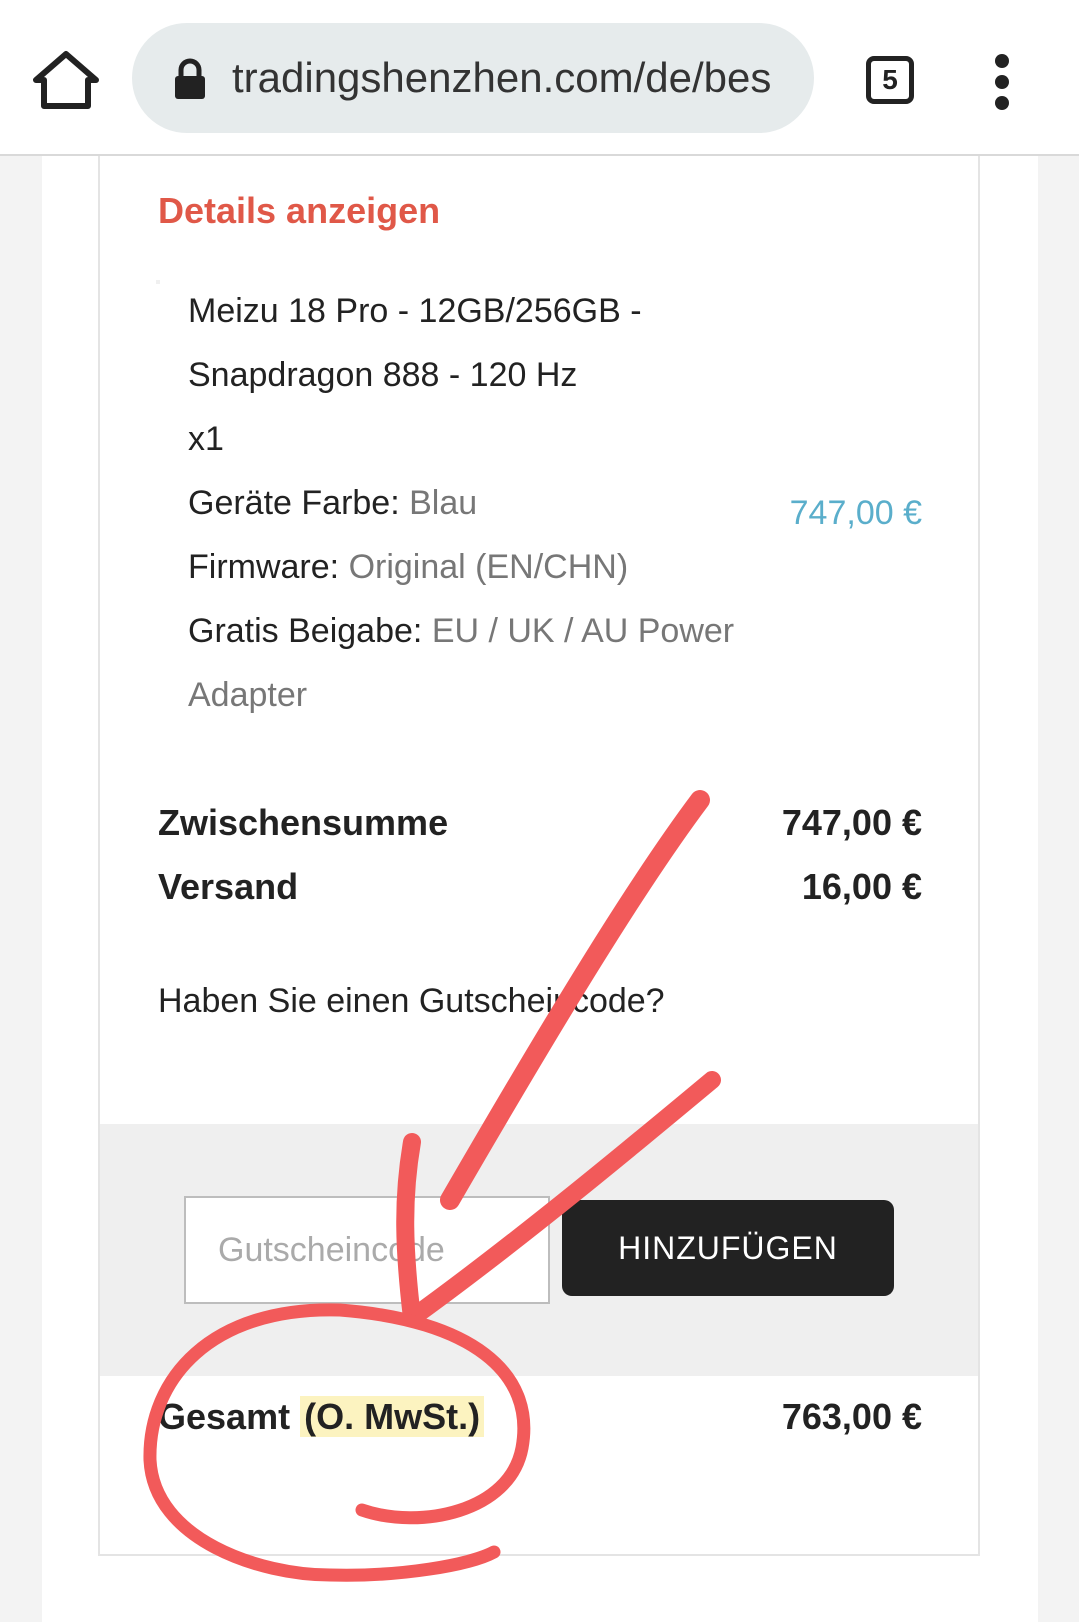 The height and width of the screenshot is (1622, 1079). I want to click on total-value: 763,00 €, so click(851, 1416).